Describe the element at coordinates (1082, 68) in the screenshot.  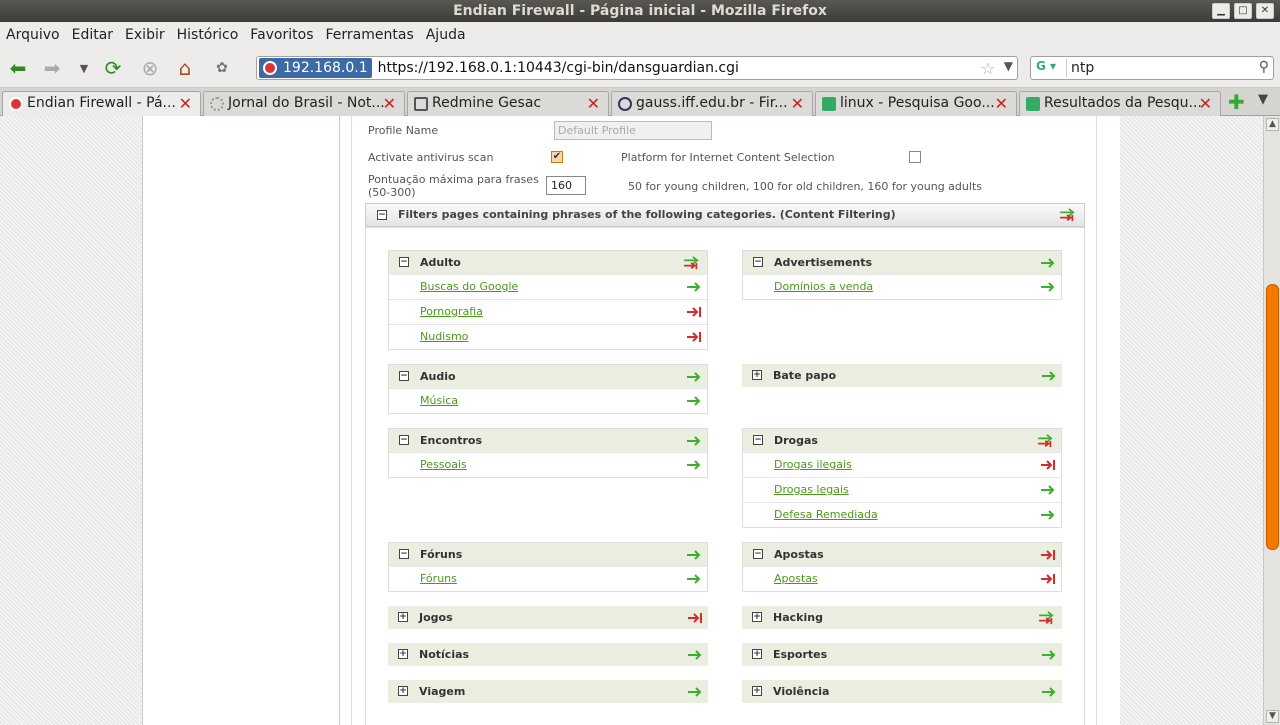
I see `search-input: ntp` at that location.